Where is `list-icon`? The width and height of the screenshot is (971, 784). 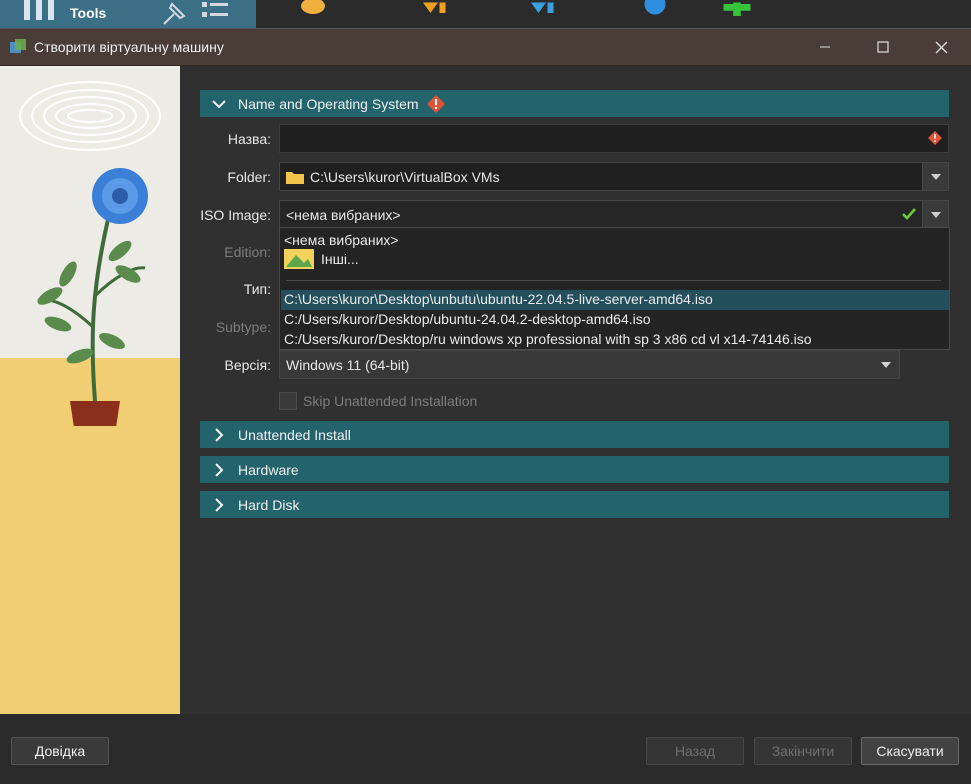
list-icon is located at coordinates (216, 13).